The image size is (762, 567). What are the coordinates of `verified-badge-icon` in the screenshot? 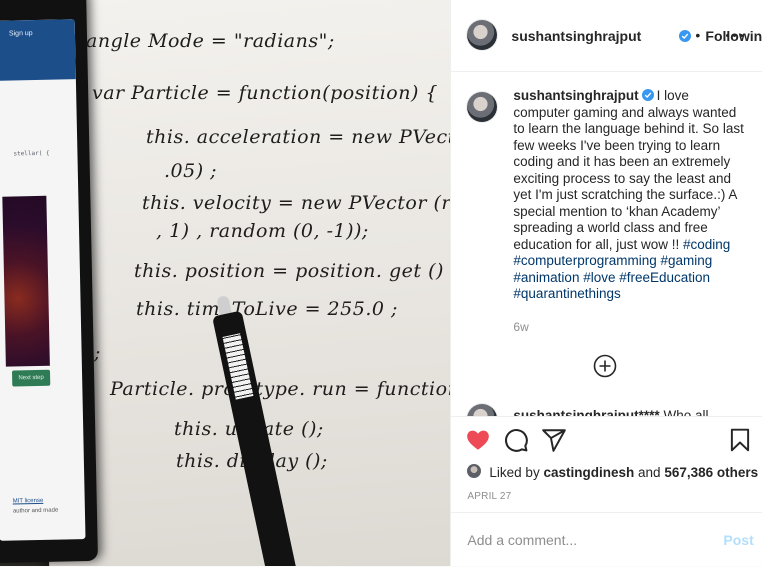 It's located at (685, 36).